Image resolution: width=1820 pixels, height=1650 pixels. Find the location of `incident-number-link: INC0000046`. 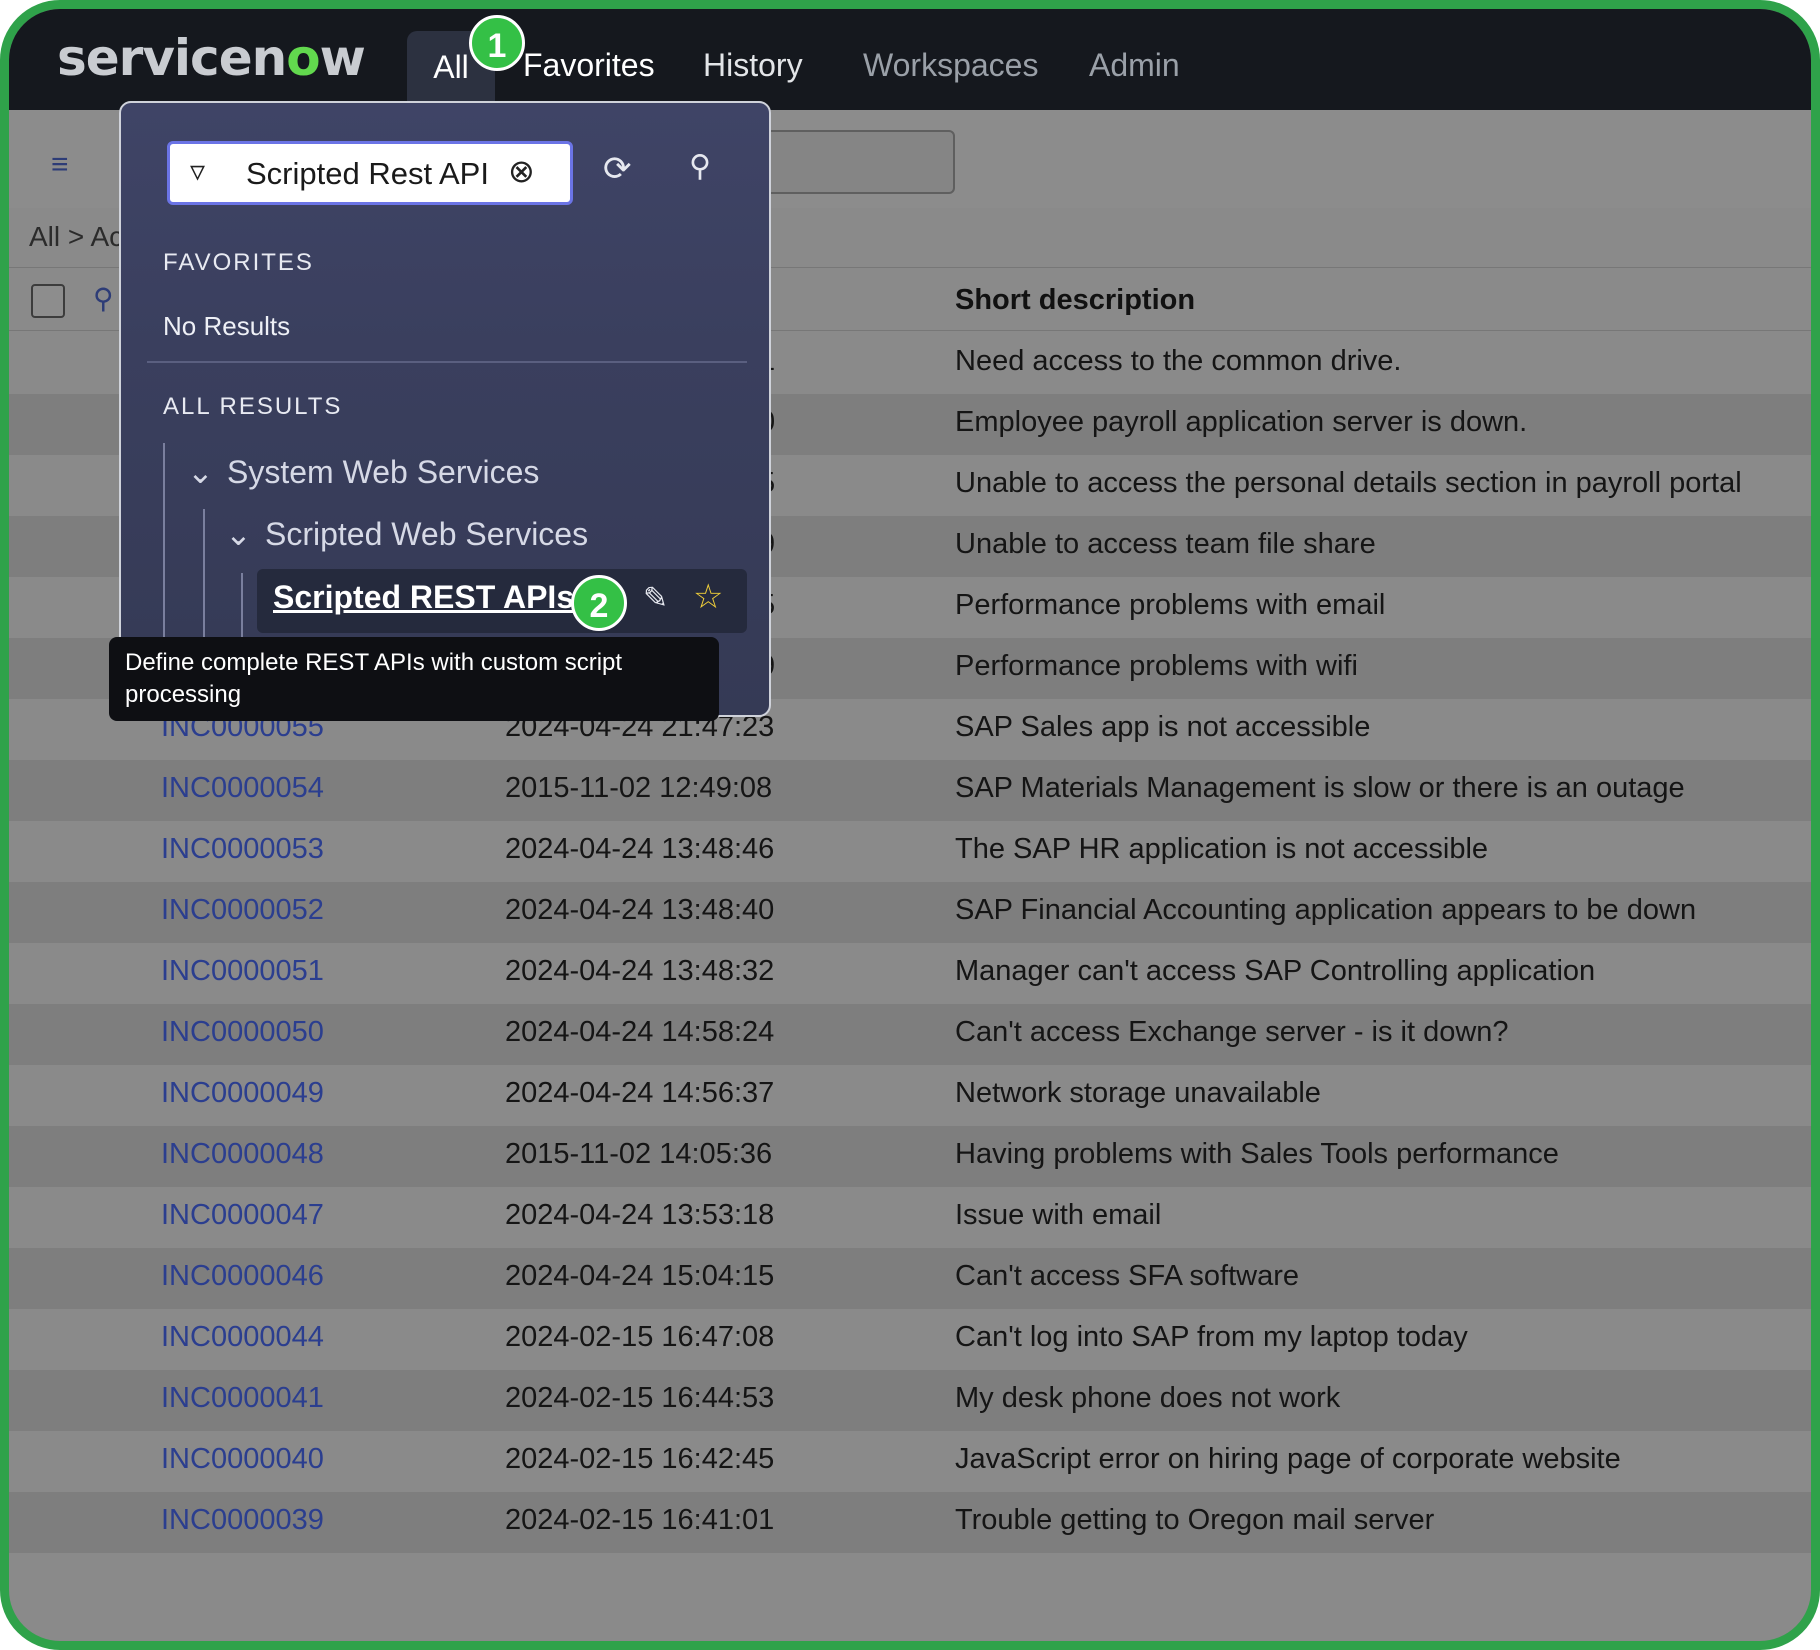

incident-number-link: INC0000046 is located at coordinates (242, 1276).